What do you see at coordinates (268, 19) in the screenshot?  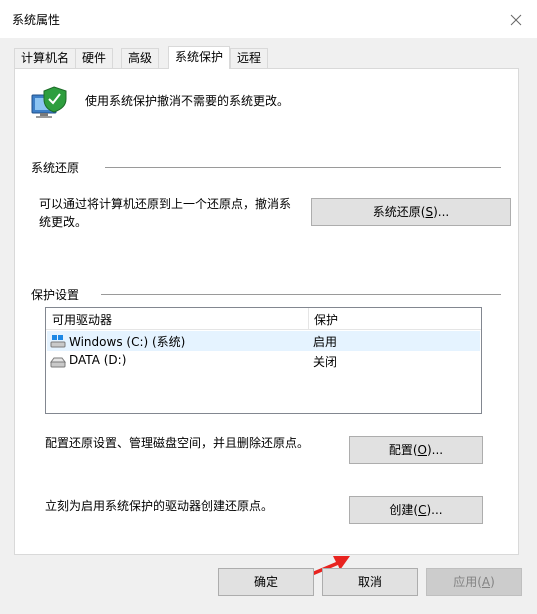 I see `title-bar: 系统属性` at bounding box center [268, 19].